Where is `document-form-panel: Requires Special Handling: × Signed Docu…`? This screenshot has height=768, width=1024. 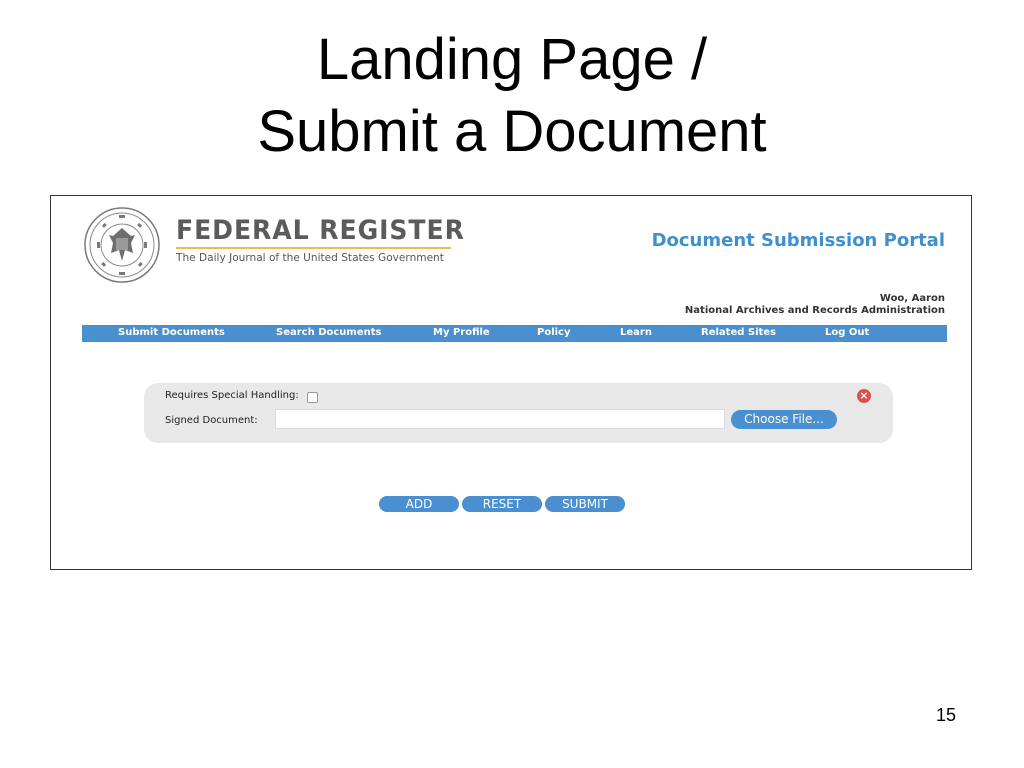 document-form-panel: Requires Special Handling: × Signed Docu… is located at coordinates (518, 413).